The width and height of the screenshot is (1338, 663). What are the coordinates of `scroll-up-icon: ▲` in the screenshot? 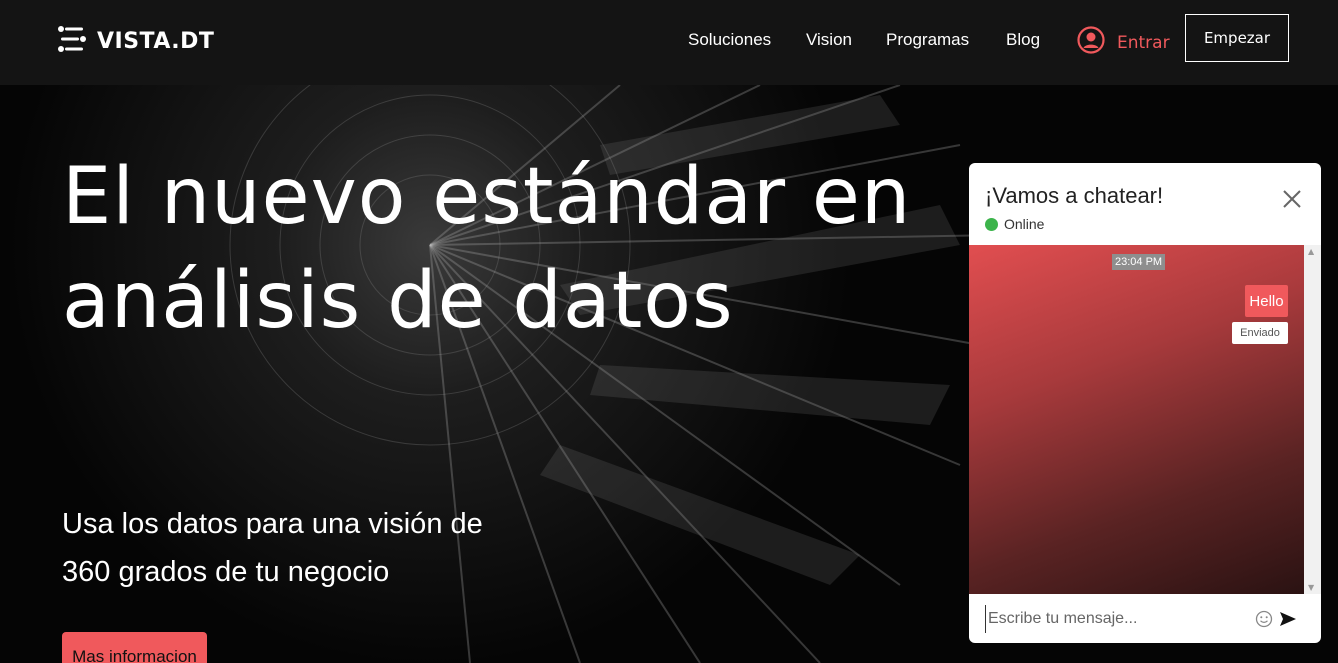 It's located at (1311, 251).